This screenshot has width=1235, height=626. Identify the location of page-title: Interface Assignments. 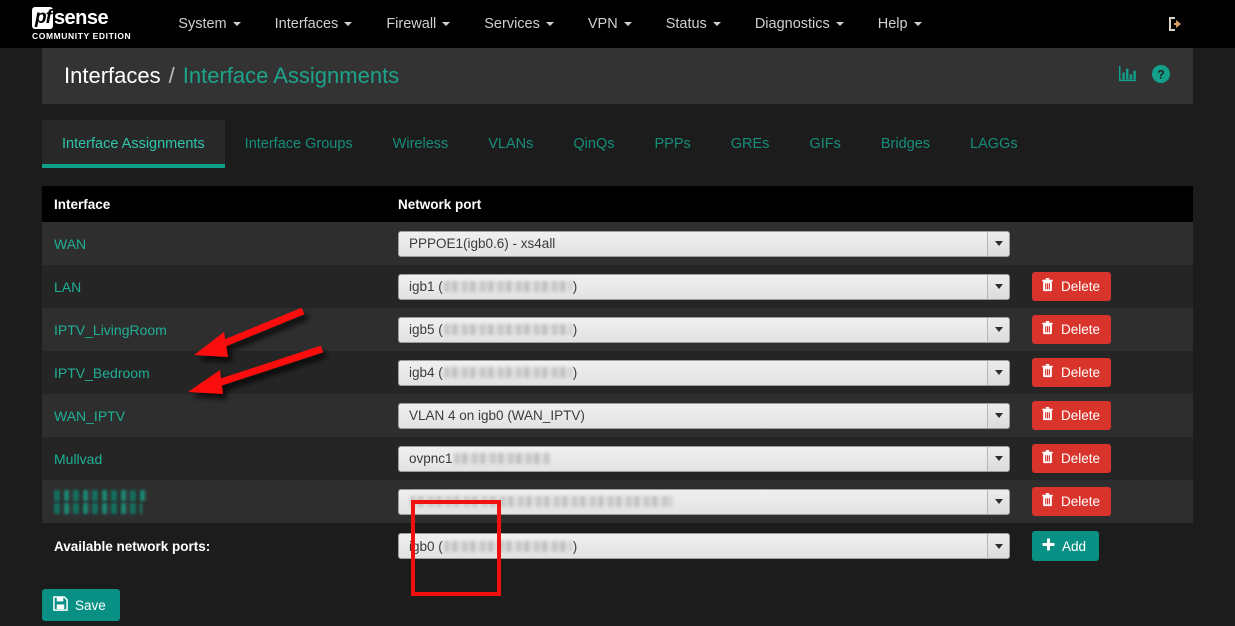
(291, 75).